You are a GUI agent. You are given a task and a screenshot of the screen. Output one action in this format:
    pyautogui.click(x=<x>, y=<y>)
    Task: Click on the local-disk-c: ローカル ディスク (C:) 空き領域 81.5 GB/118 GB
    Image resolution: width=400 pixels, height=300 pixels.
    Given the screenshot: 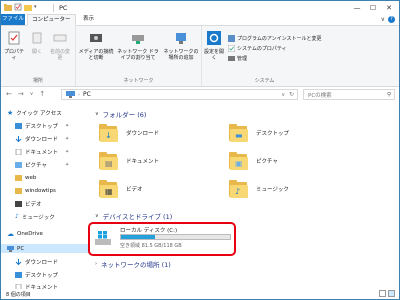 What is the action you would take?
    pyautogui.click(x=164, y=238)
    